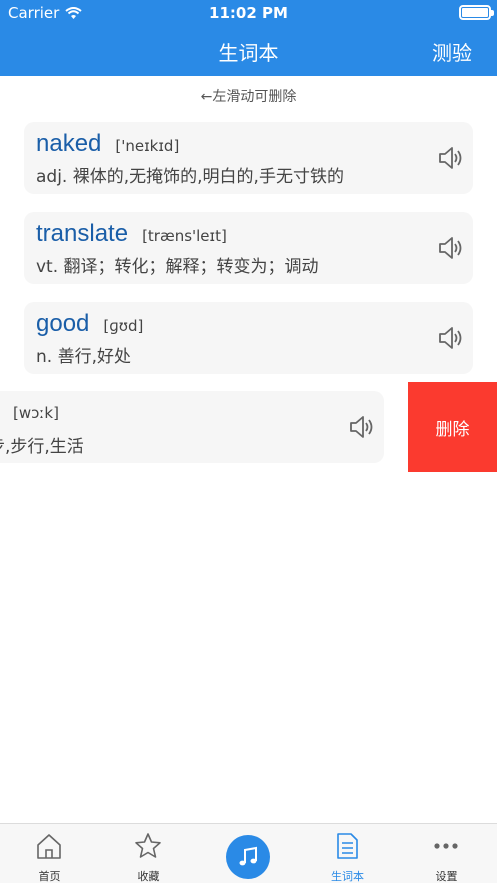 This screenshot has width=497, height=883. Describe the element at coordinates (452, 427) in the screenshot. I see `delete-button: 删除` at that location.